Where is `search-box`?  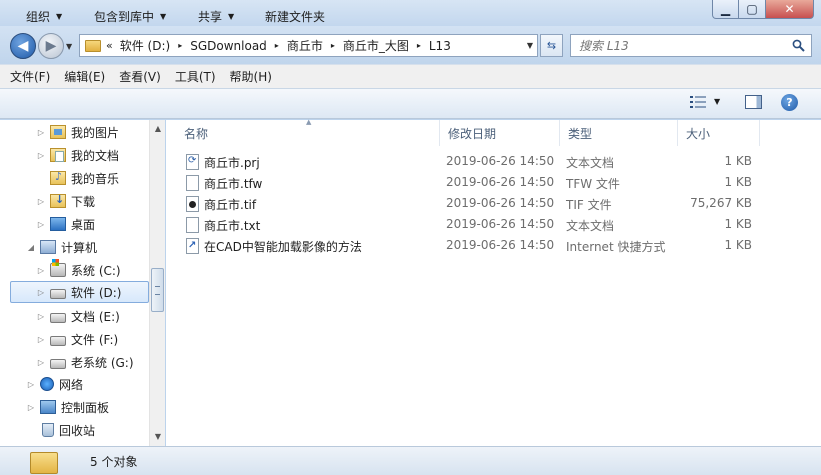
search-box is located at coordinates (691, 45).